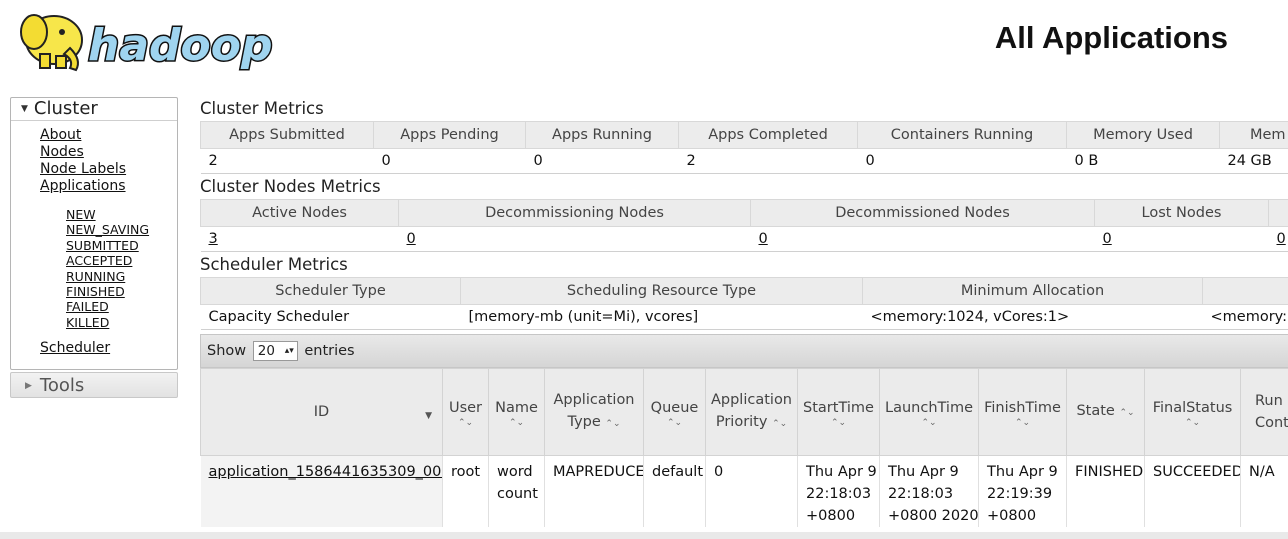 Image resolution: width=1288 pixels, height=539 pixels. What do you see at coordinates (449, 135) in the screenshot?
I see `col-apps-pending: Apps Pending` at bounding box center [449, 135].